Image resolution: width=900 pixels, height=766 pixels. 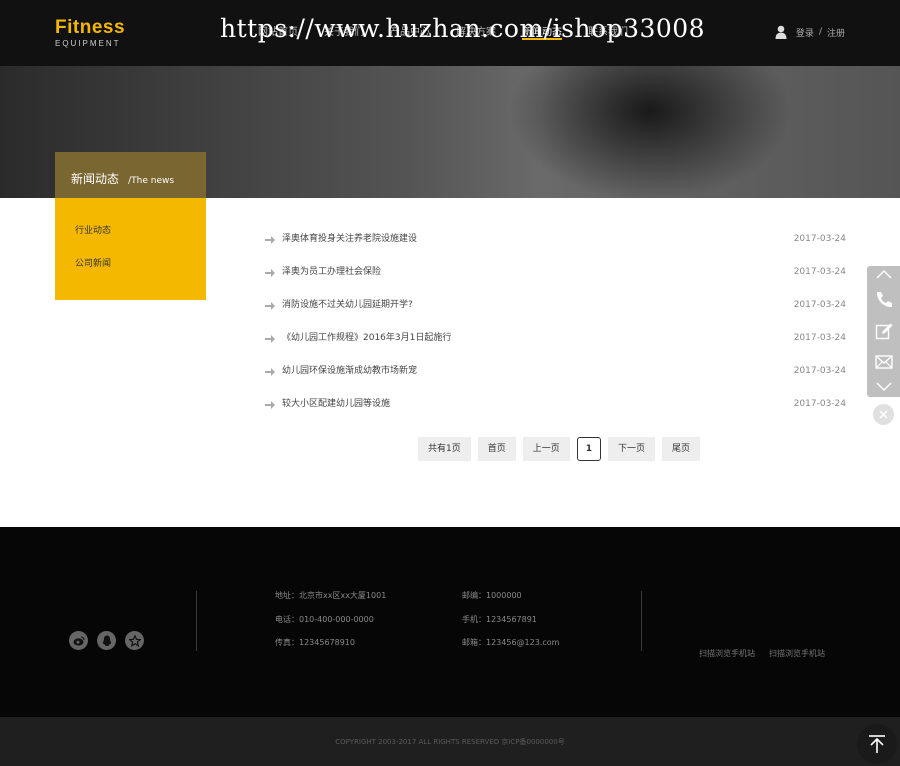 I want to click on nav-item-products: 产品中心, so click(x=410, y=33).